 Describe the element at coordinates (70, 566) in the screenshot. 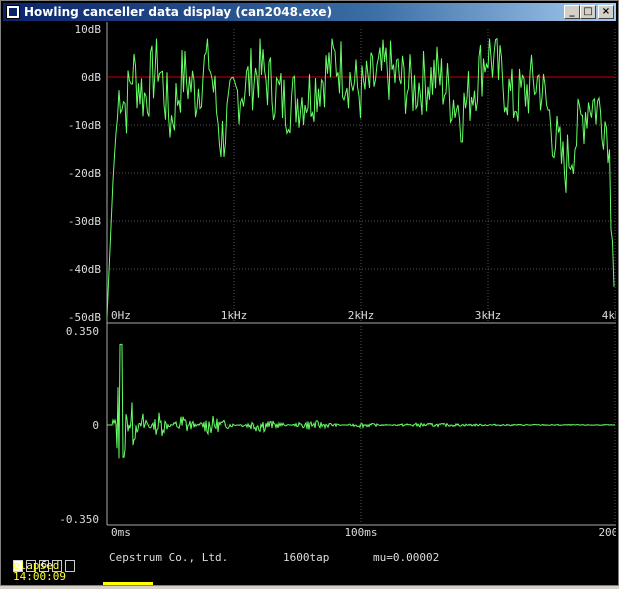

I see `channel-indicator` at that location.